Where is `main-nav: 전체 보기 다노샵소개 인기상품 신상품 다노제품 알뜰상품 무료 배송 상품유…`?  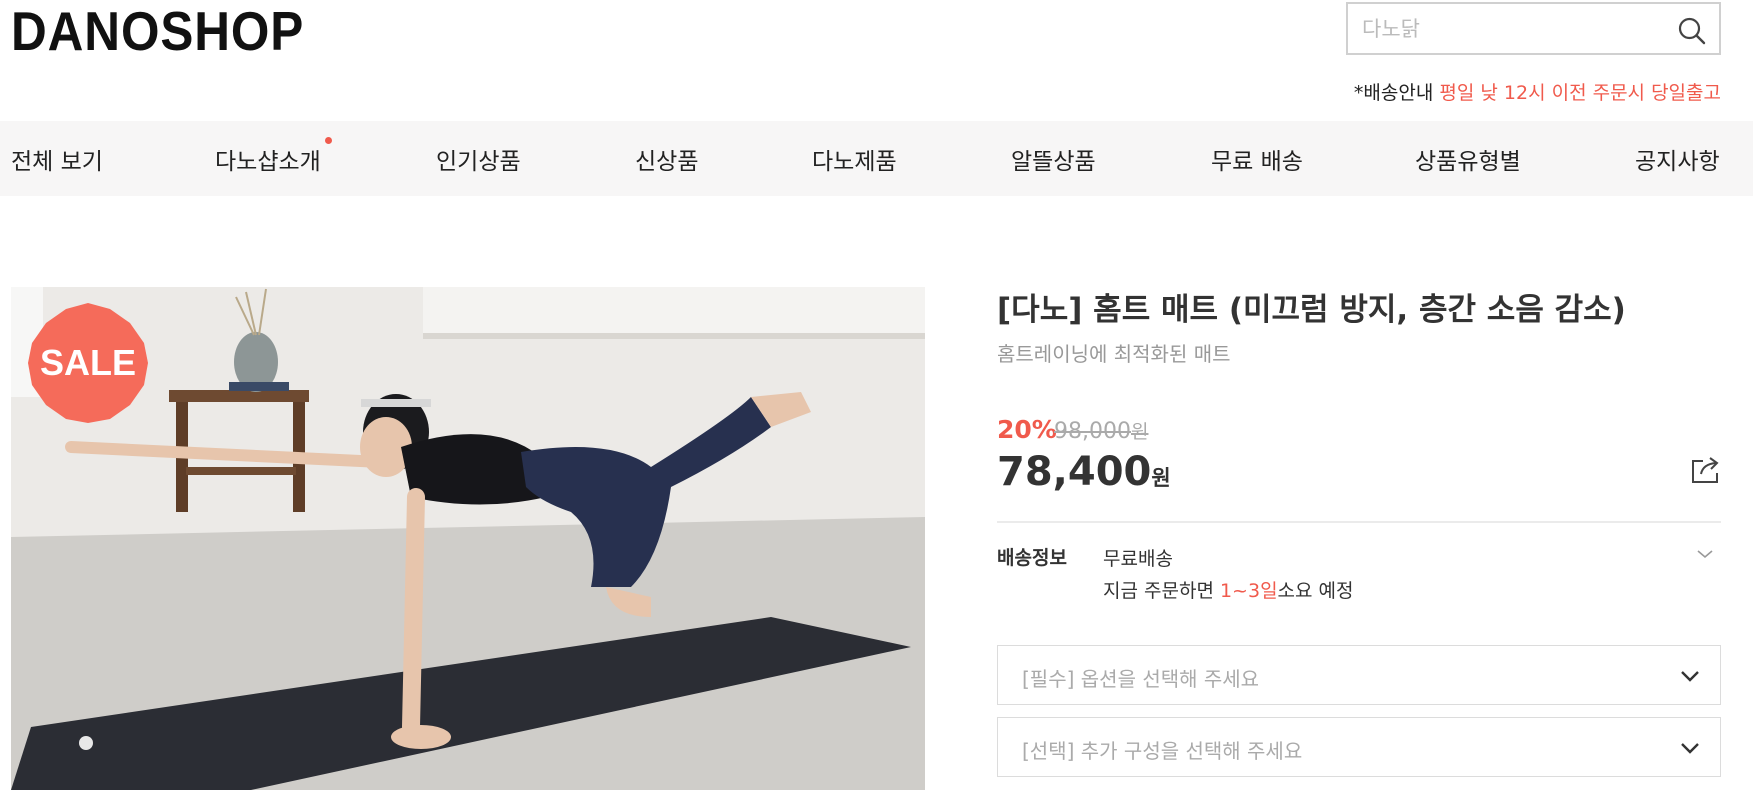 main-nav: 전체 보기 다노샵소개 인기상품 신상품 다노제품 알뜰상품 무료 배송 상품유… is located at coordinates (876, 158).